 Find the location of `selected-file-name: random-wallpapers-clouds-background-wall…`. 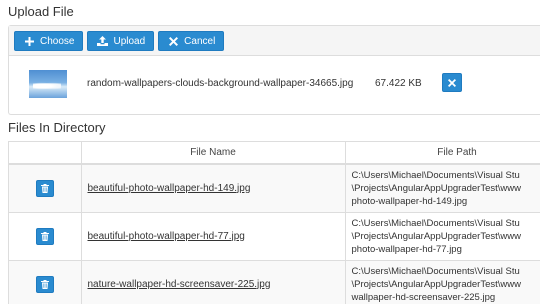

selected-file-name: random-wallpapers-clouds-background-wall… is located at coordinates (220, 83).